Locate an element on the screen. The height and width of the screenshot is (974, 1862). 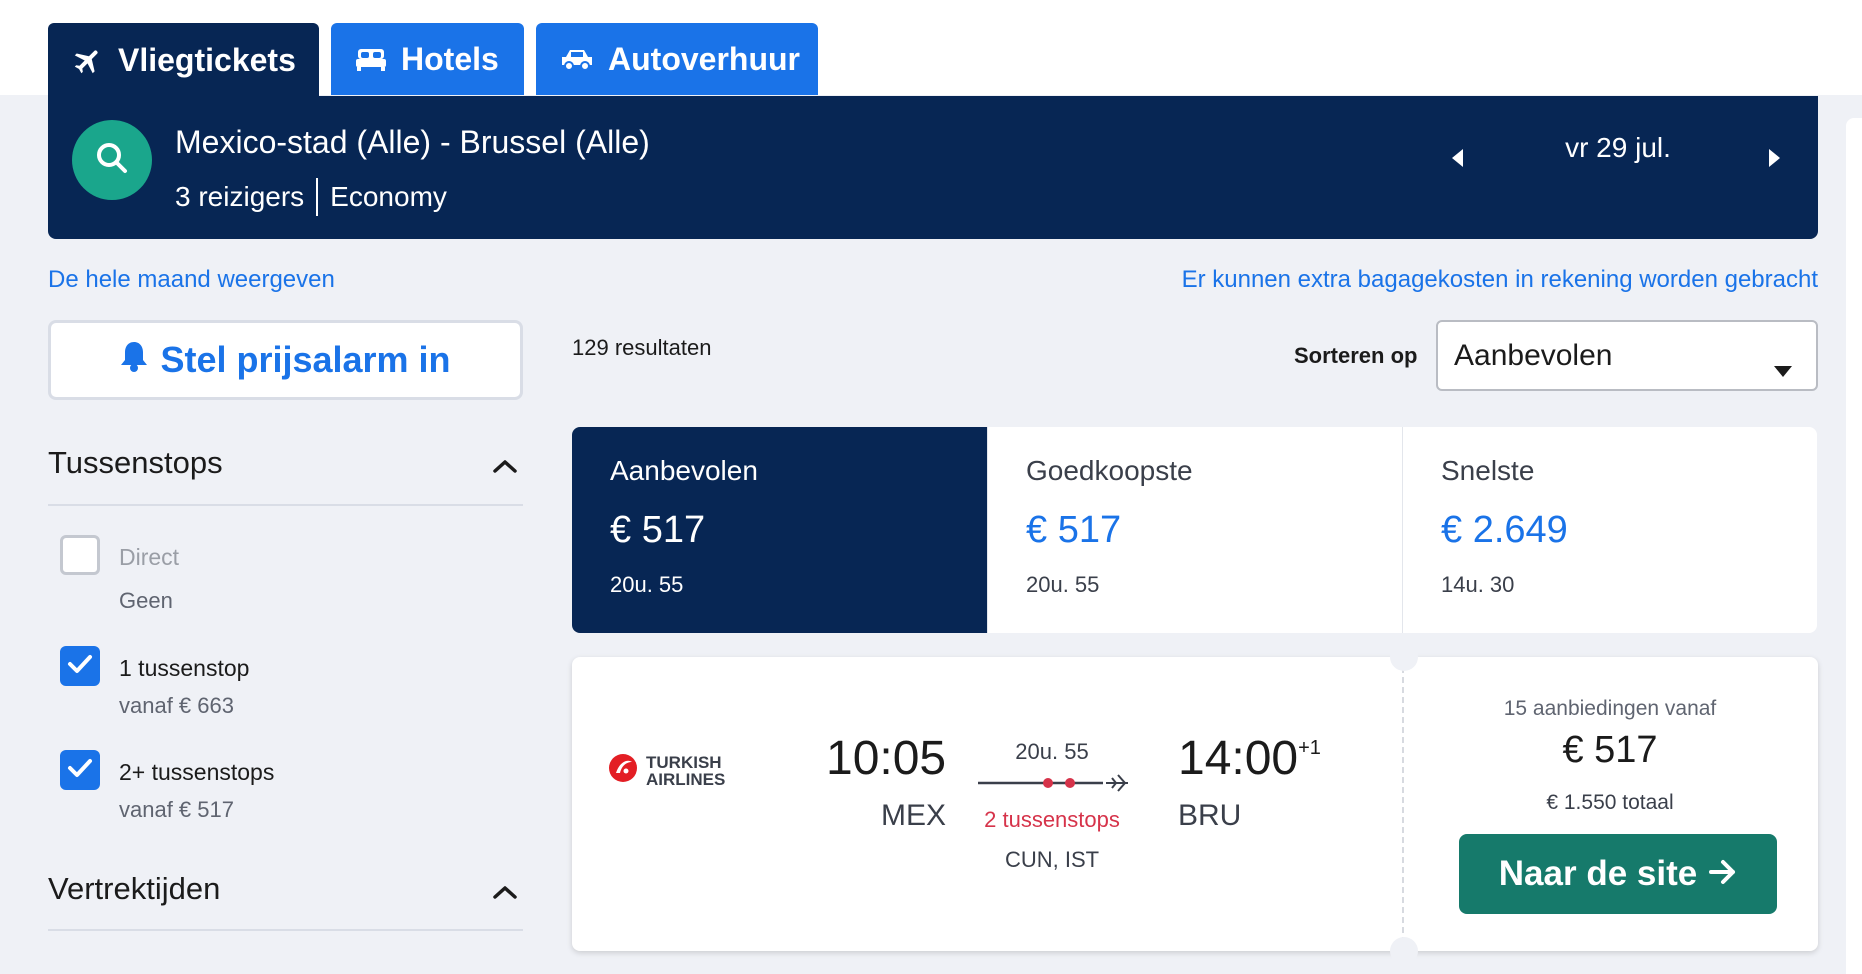
sort-tab-fastest: Snelste € 2.649 14u. 30 is located at coordinates (1609, 530).